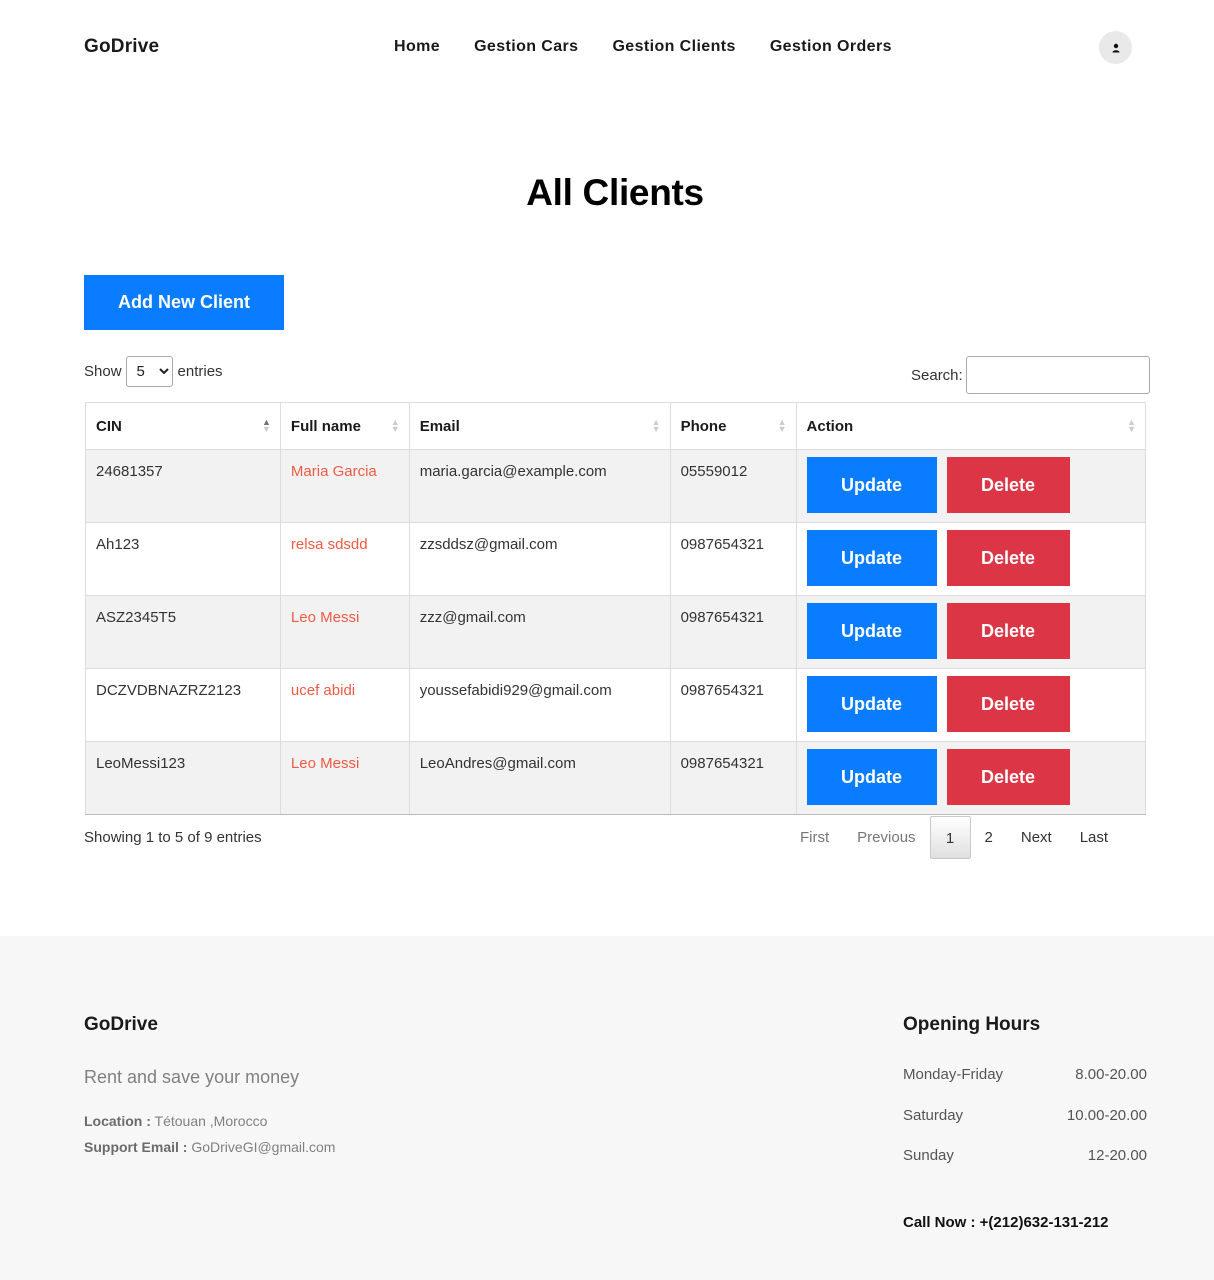  I want to click on user-menu-button, so click(1115, 47).